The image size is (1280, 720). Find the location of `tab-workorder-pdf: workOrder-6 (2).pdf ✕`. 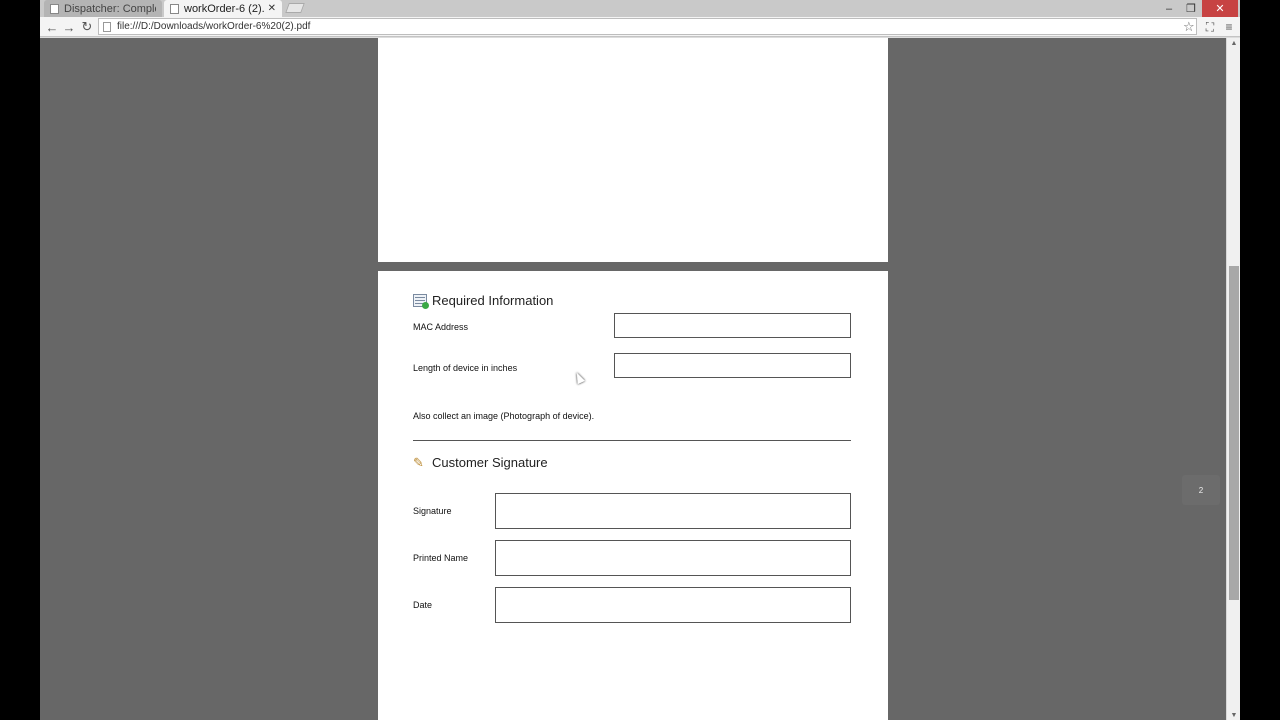

tab-workorder-pdf: workOrder-6 (2).pdf ✕ is located at coordinates (223, 8).